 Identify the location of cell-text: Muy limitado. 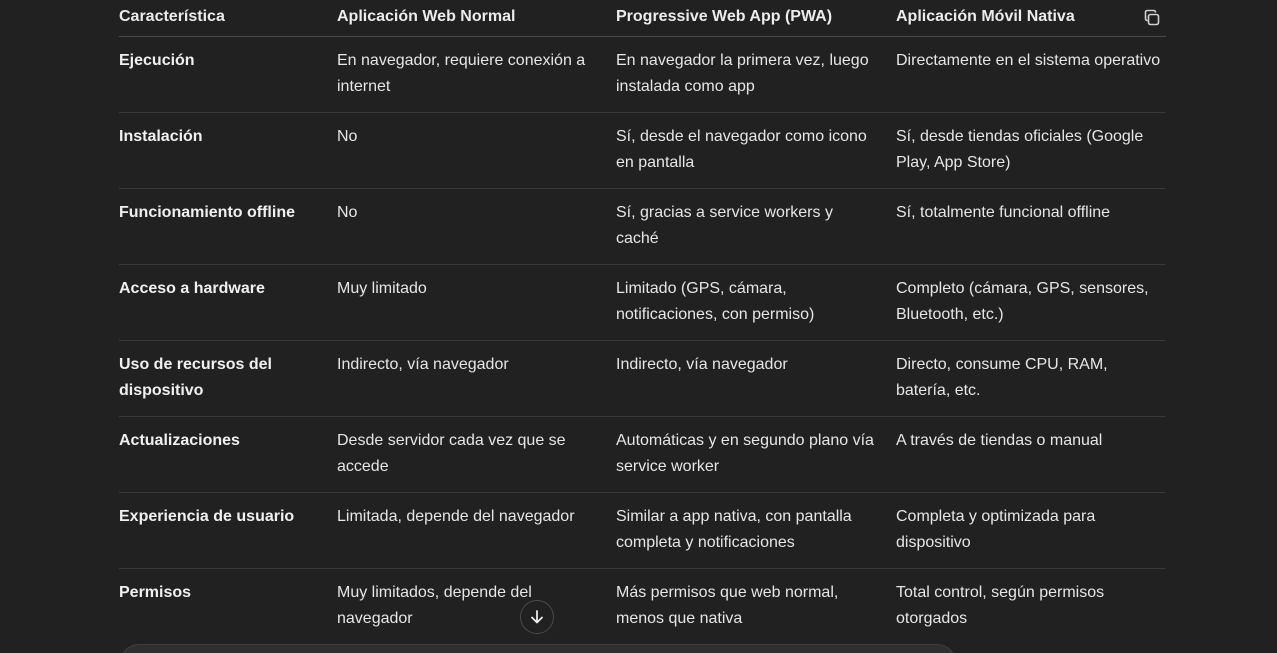
(382, 288).